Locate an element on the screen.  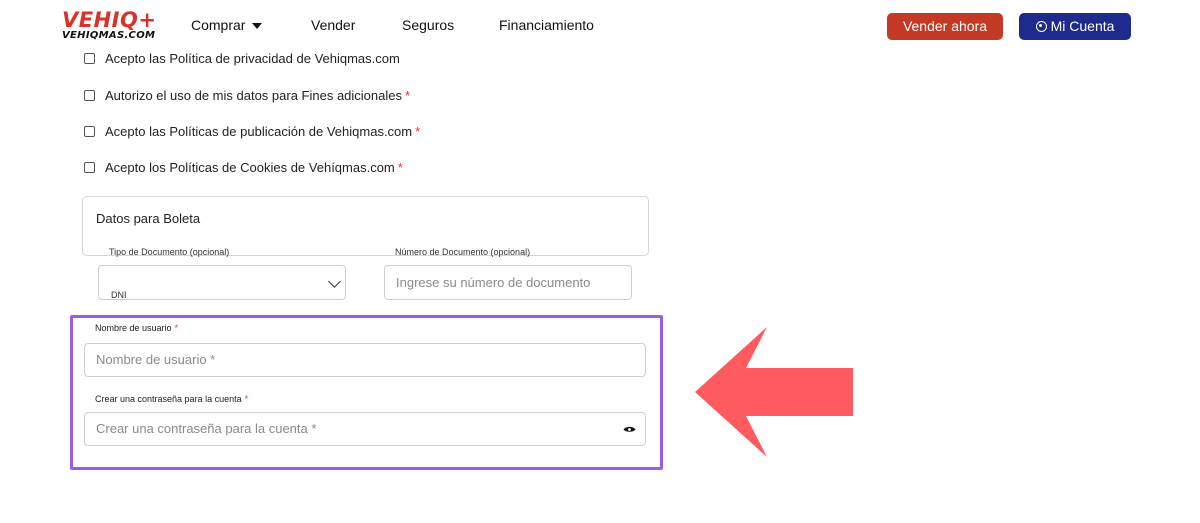
nav-seguros: Seguros is located at coordinates (428, 25).